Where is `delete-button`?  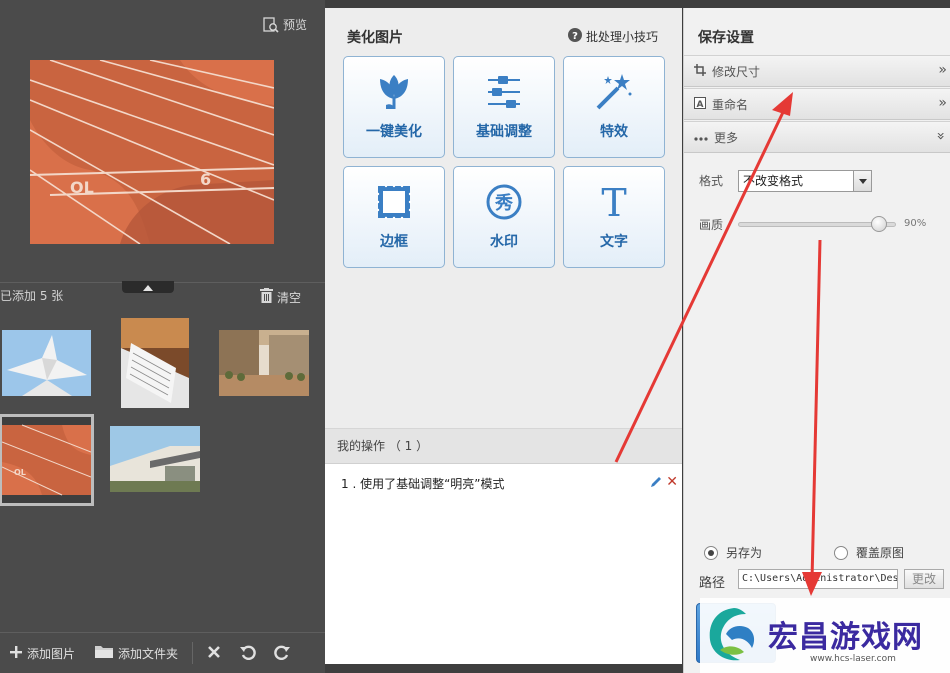
delete-button is located at coordinates (214, 653).